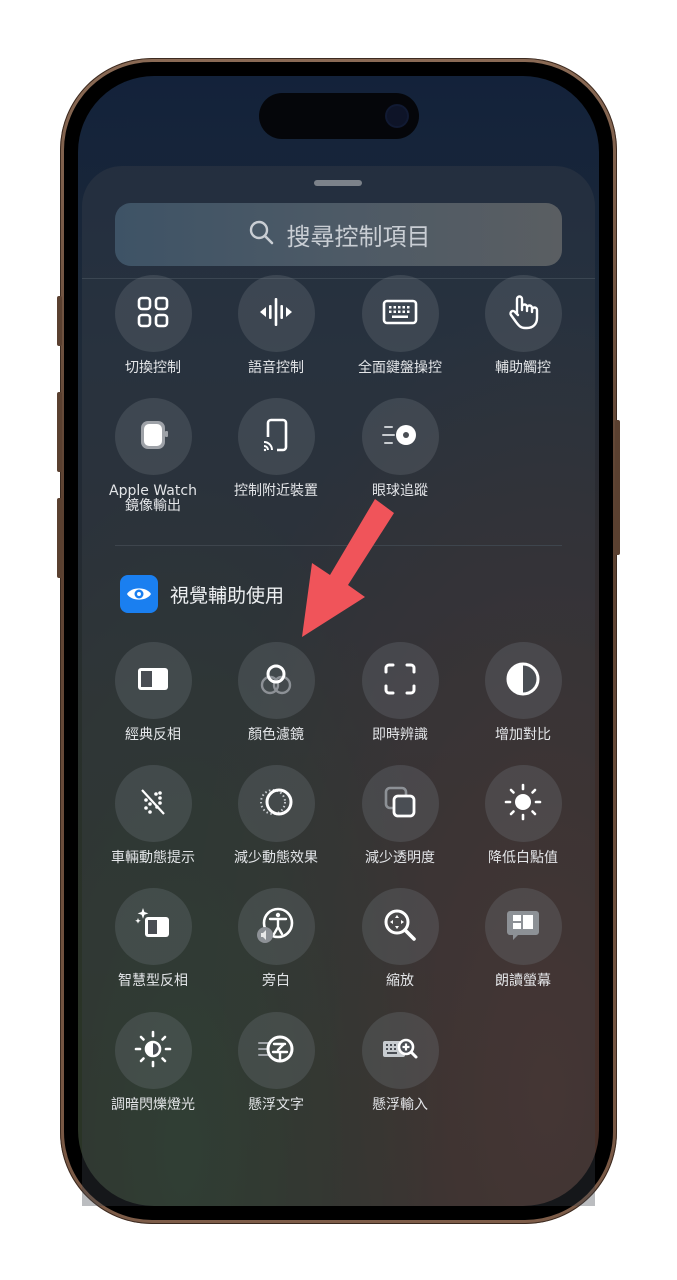  What do you see at coordinates (400, 1051) in the screenshot?
I see `hover-typing-icon` at bounding box center [400, 1051].